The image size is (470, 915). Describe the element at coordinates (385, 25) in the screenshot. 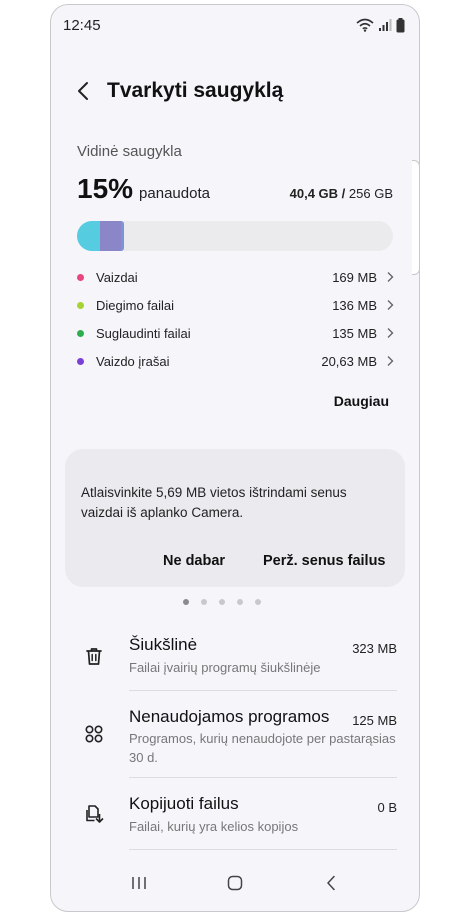

I see `signal-icon` at that location.